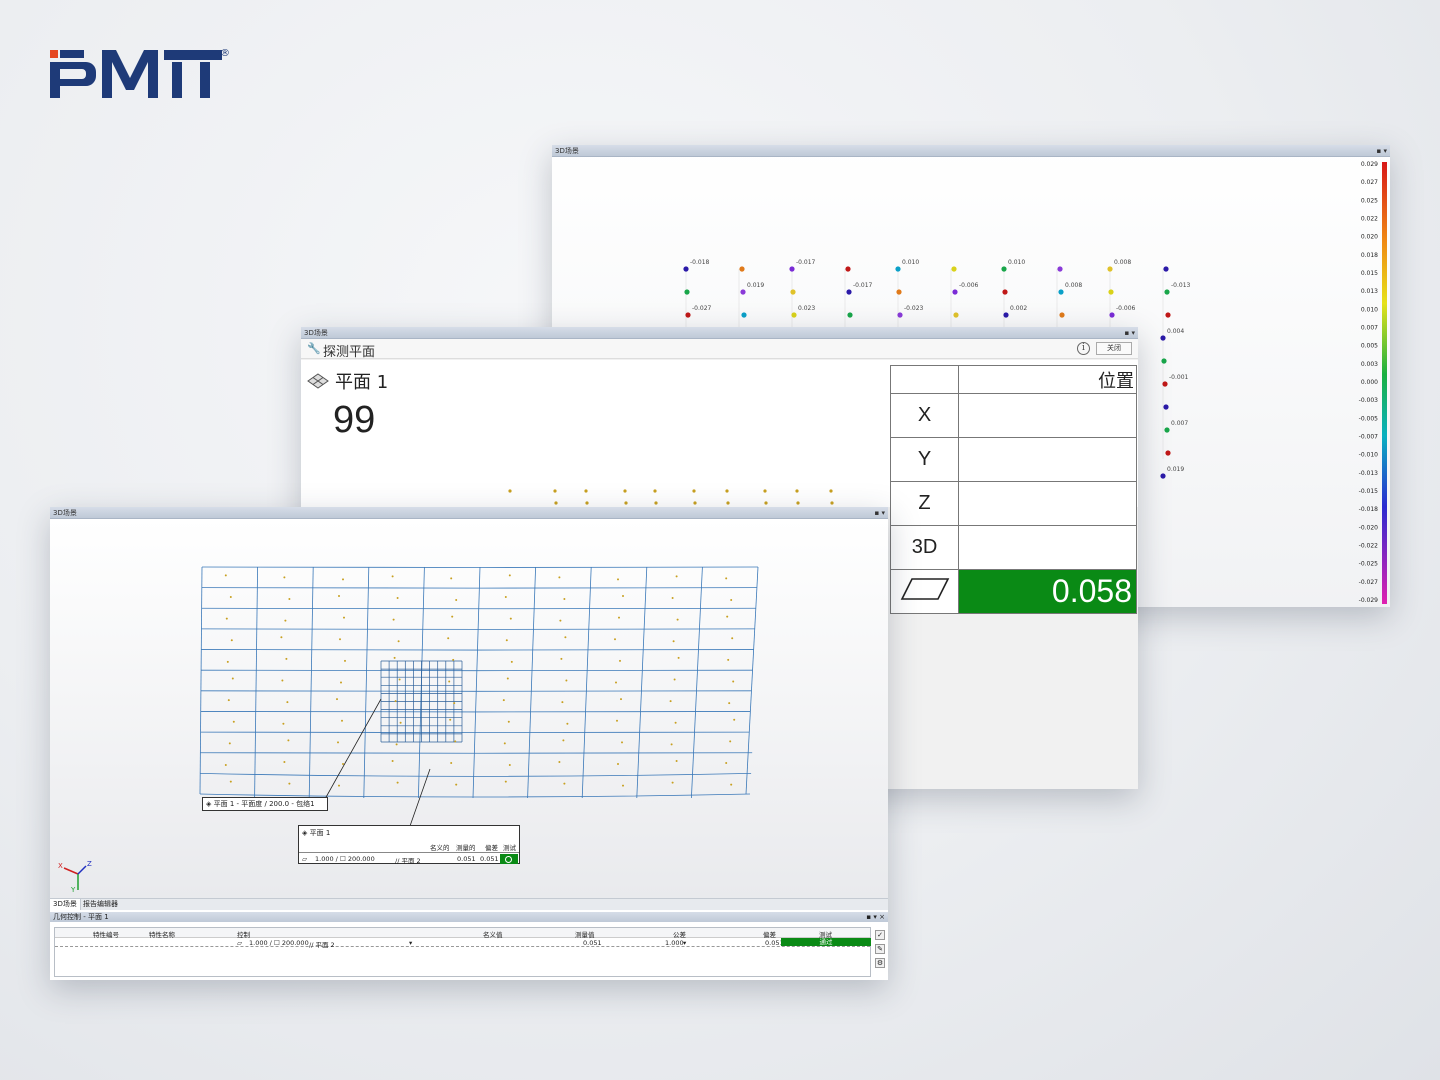  Describe the element at coordinates (1083, 348) in the screenshot. I see `info-icon: i` at that location.